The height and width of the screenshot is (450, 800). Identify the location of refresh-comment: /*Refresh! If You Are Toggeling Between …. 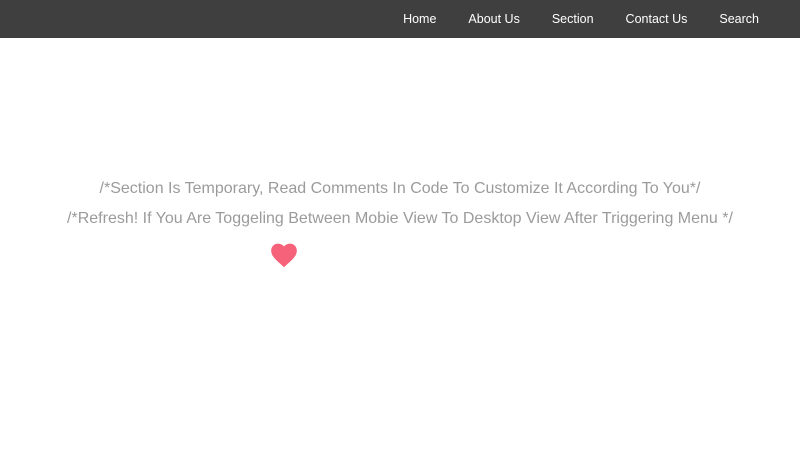
(400, 218).